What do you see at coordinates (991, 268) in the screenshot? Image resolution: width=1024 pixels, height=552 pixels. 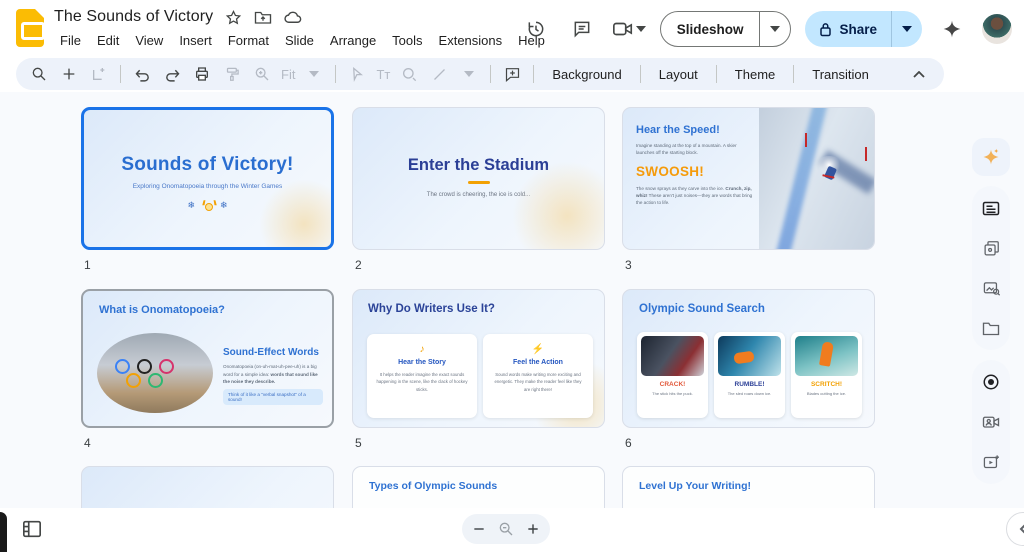 I see `rail-group-top` at bounding box center [991, 268].